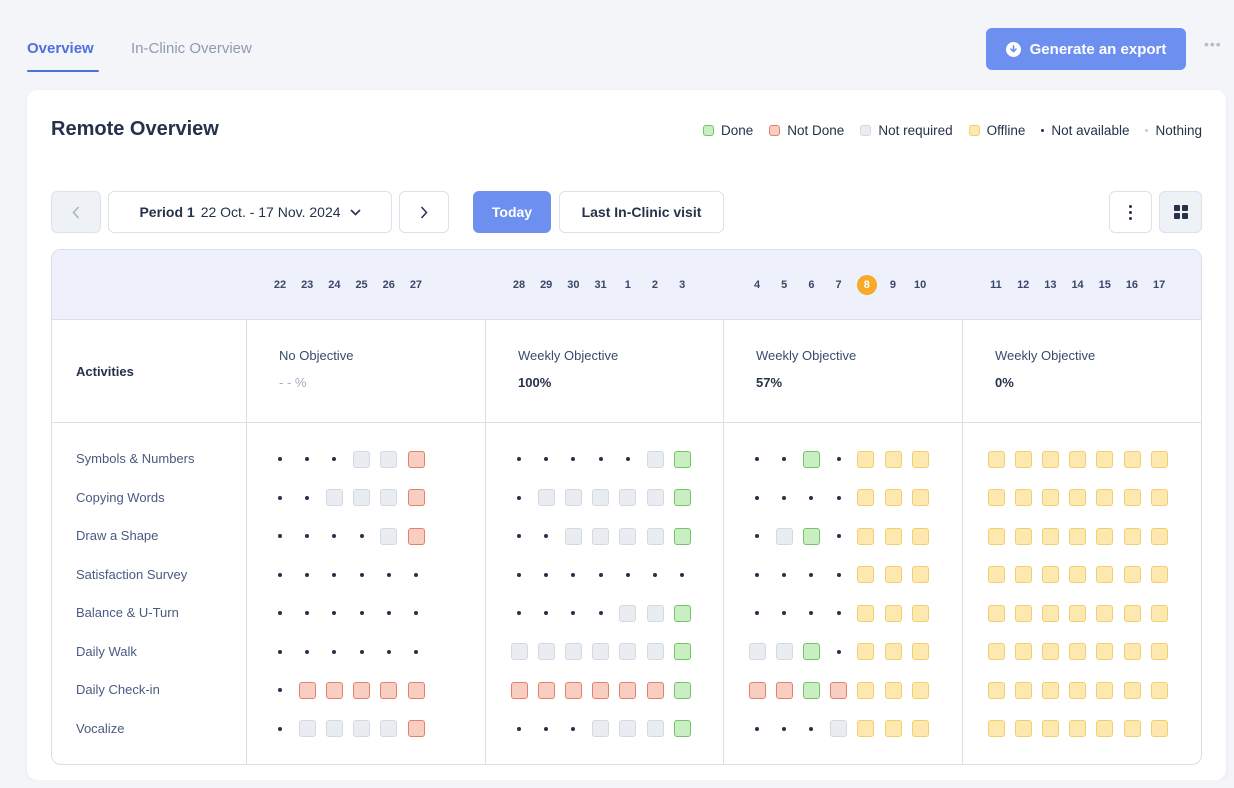  Describe the element at coordinates (76, 212) in the screenshot. I see `previous-period-button` at that location.